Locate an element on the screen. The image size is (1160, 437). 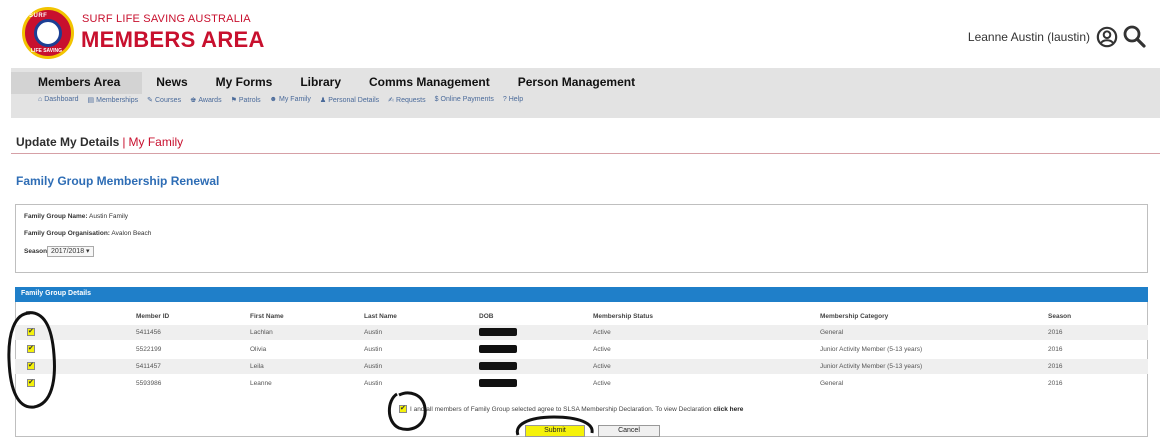
subnav-label: Requests is located at coordinates (411, 100).